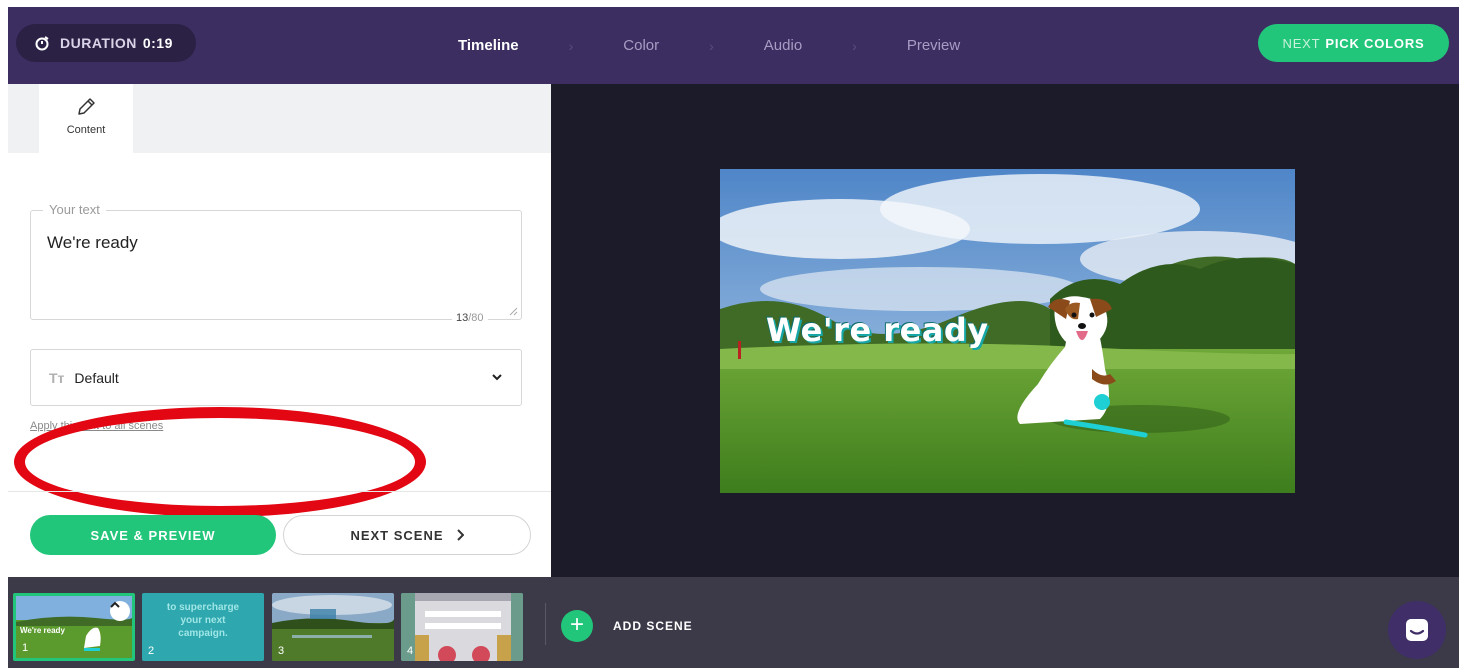 This screenshot has height=668, width=1467. What do you see at coordinates (86, 118) in the screenshot?
I see `tab-content: Content` at bounding box center [86, 118].